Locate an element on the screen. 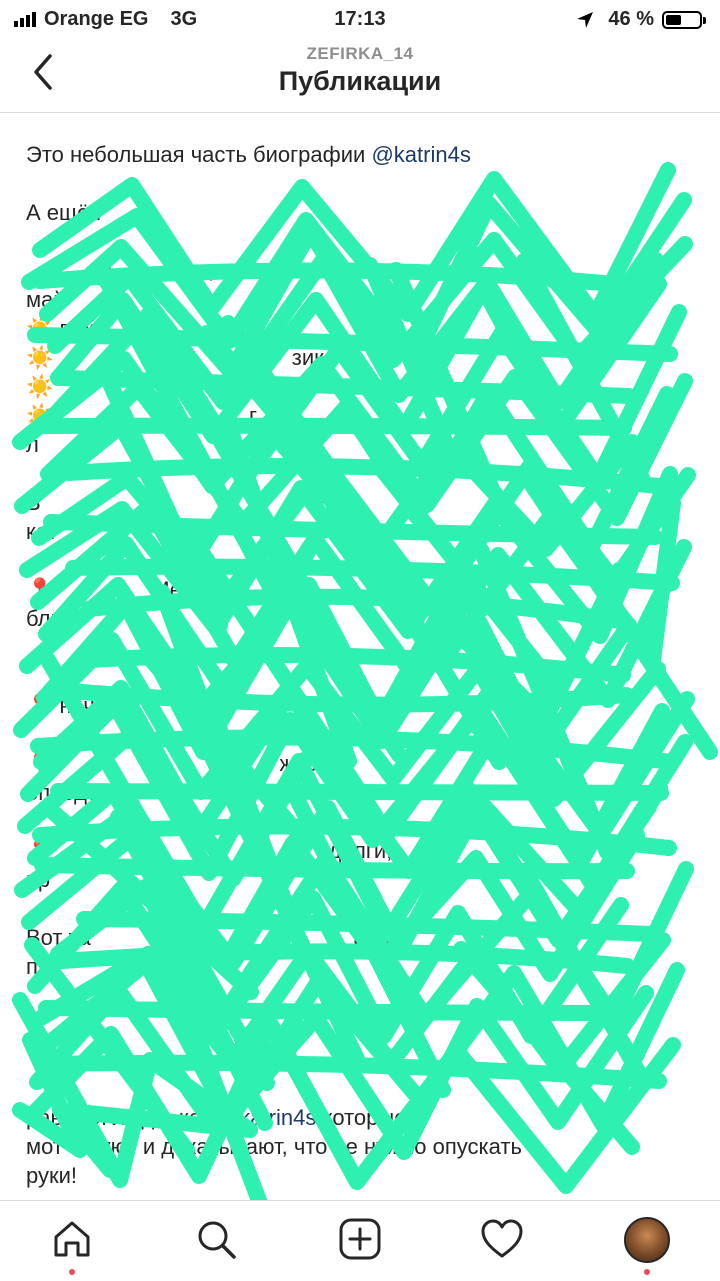 This screenshot has height=1281, width=720. caption-line: ☀️ зике is located at coordinates (181, 357).